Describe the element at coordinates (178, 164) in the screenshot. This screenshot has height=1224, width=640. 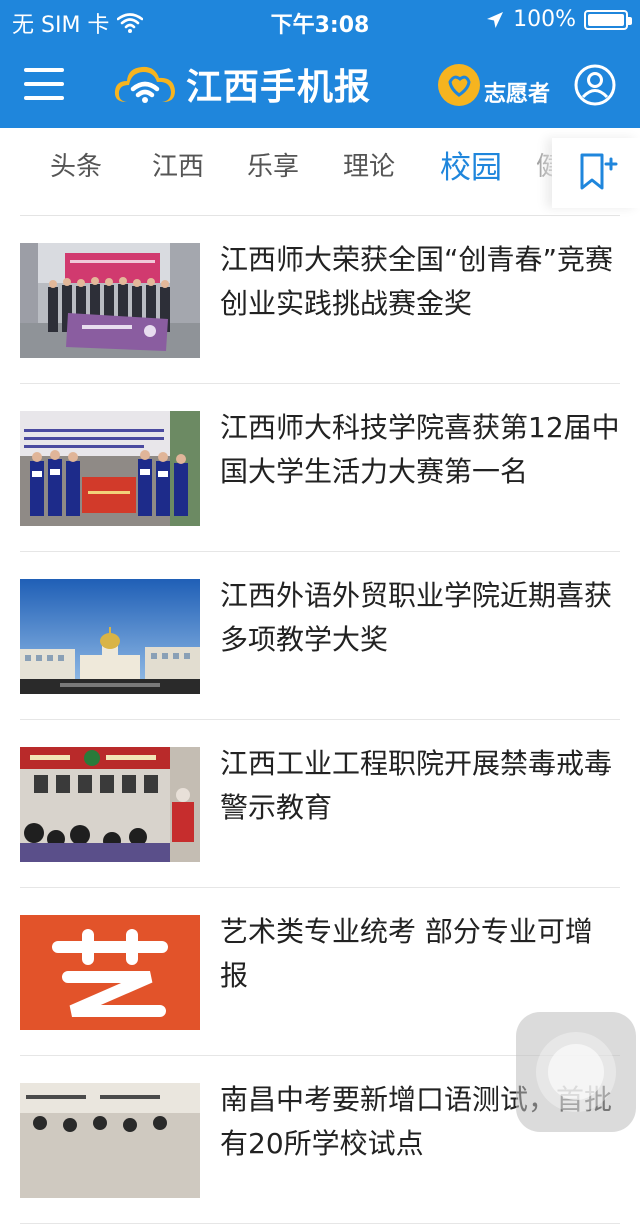
I see `tab-jiangxi: 江西` at that location.